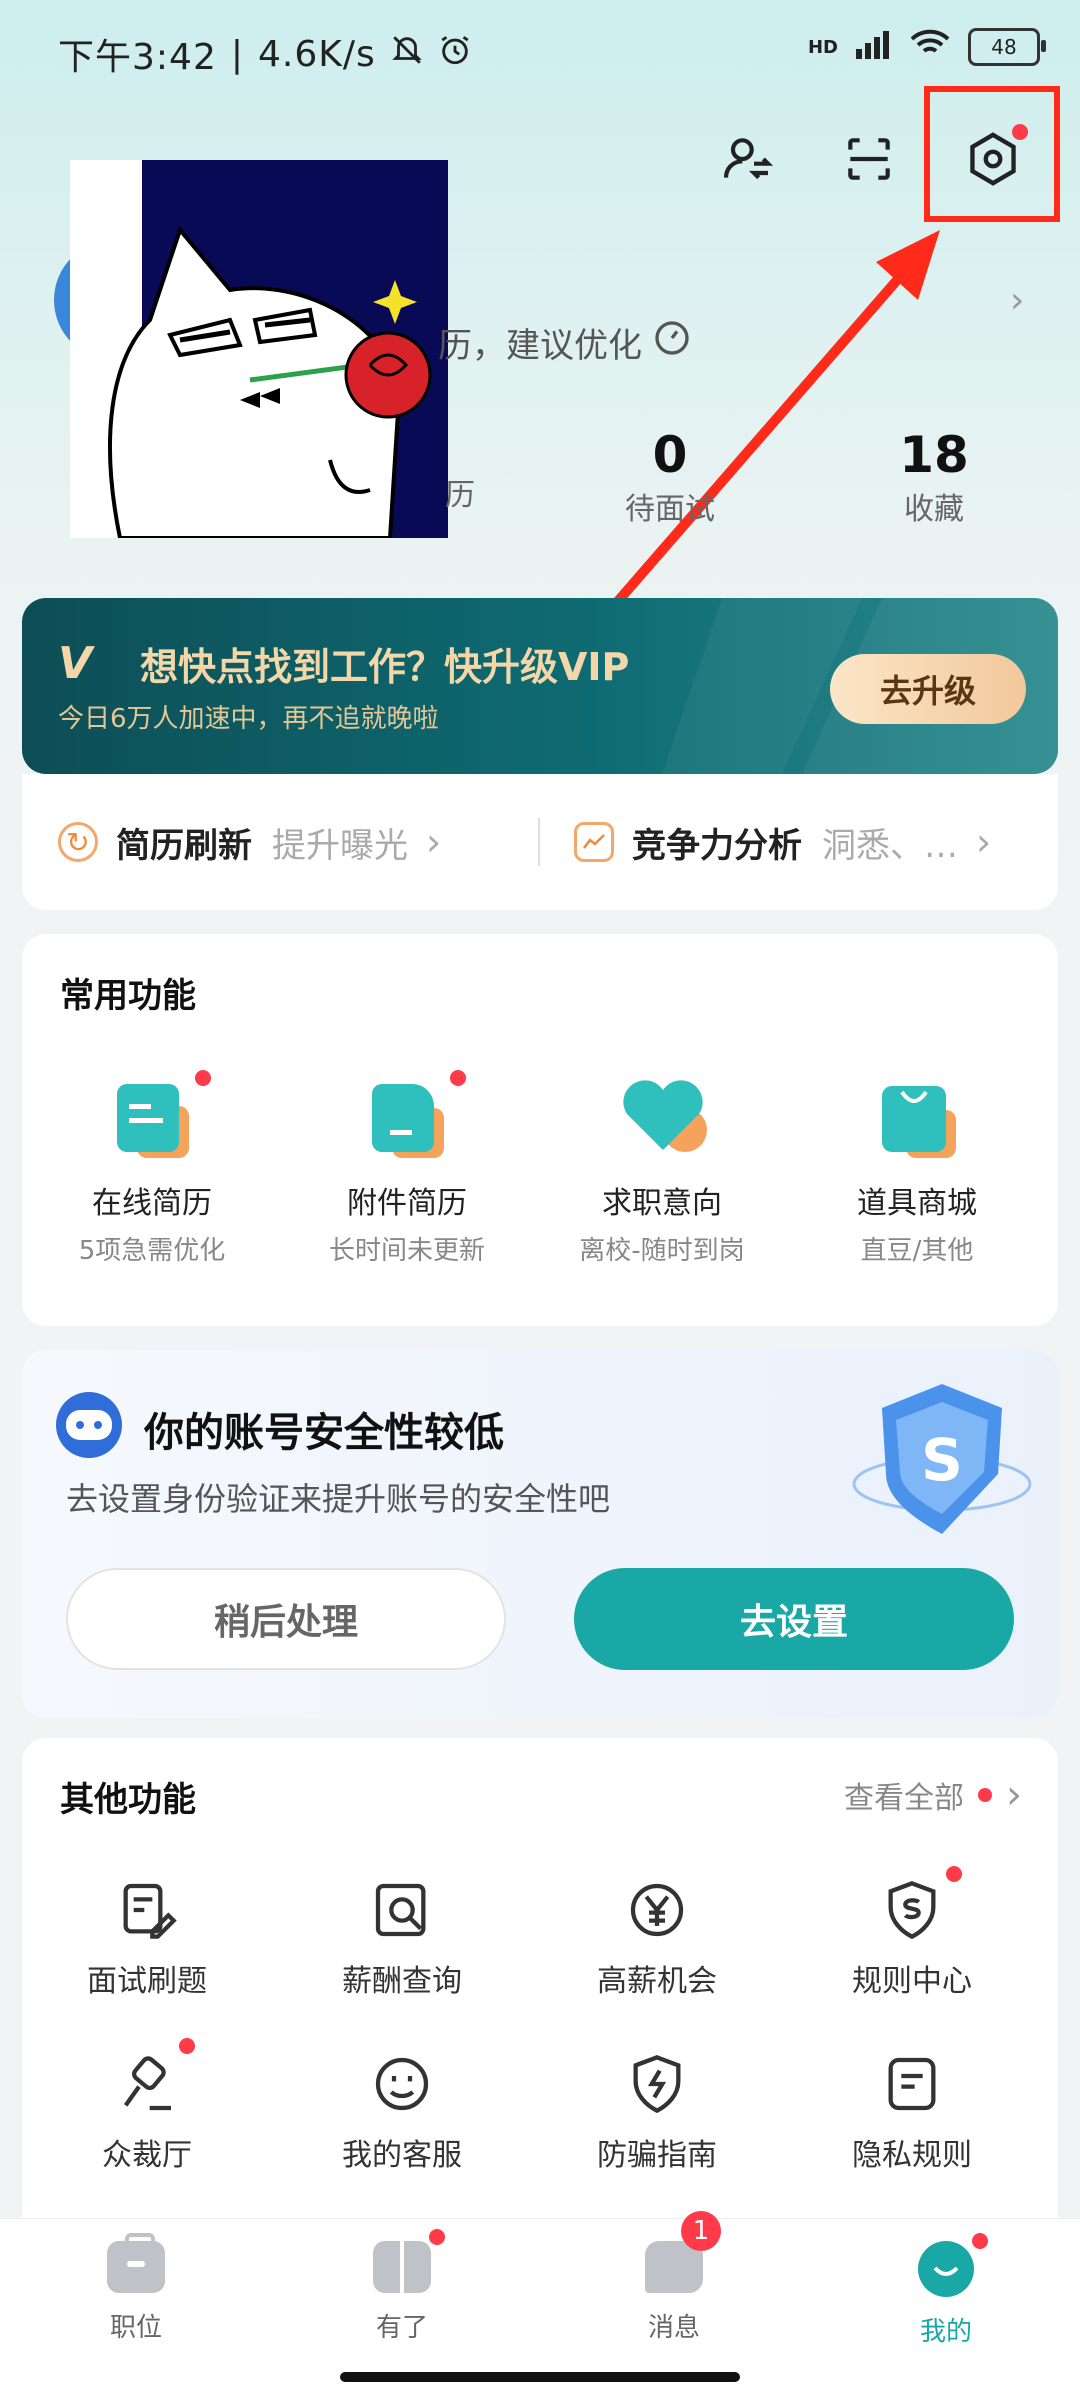 The image size is (1080, 2401). I want to click on chat-icon: 1, so click(683, 2252).